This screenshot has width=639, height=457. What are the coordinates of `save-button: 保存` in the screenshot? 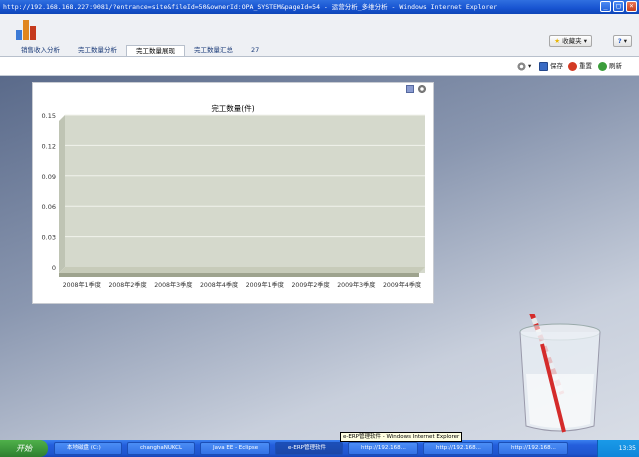 It's located at (551, 66).